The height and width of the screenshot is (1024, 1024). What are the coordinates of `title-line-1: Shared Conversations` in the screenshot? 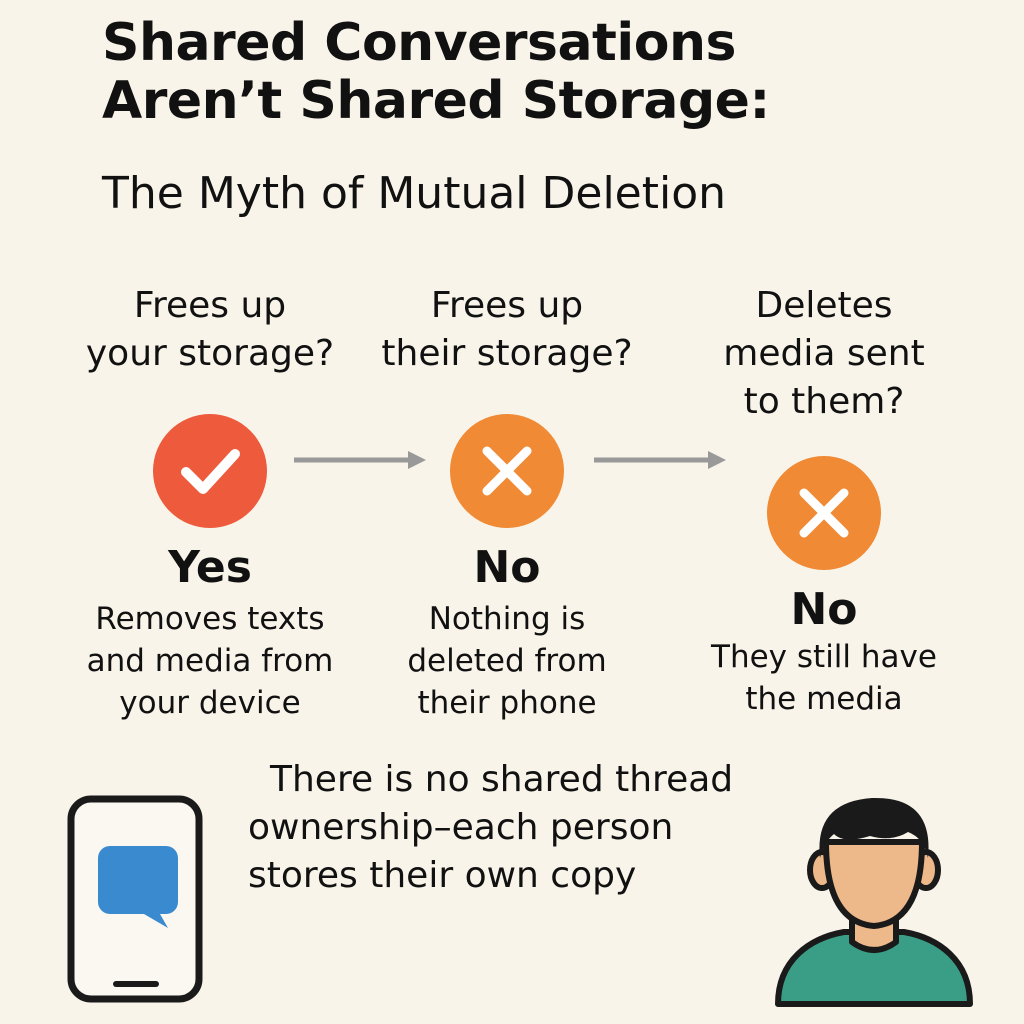 It's located at (419, 43).